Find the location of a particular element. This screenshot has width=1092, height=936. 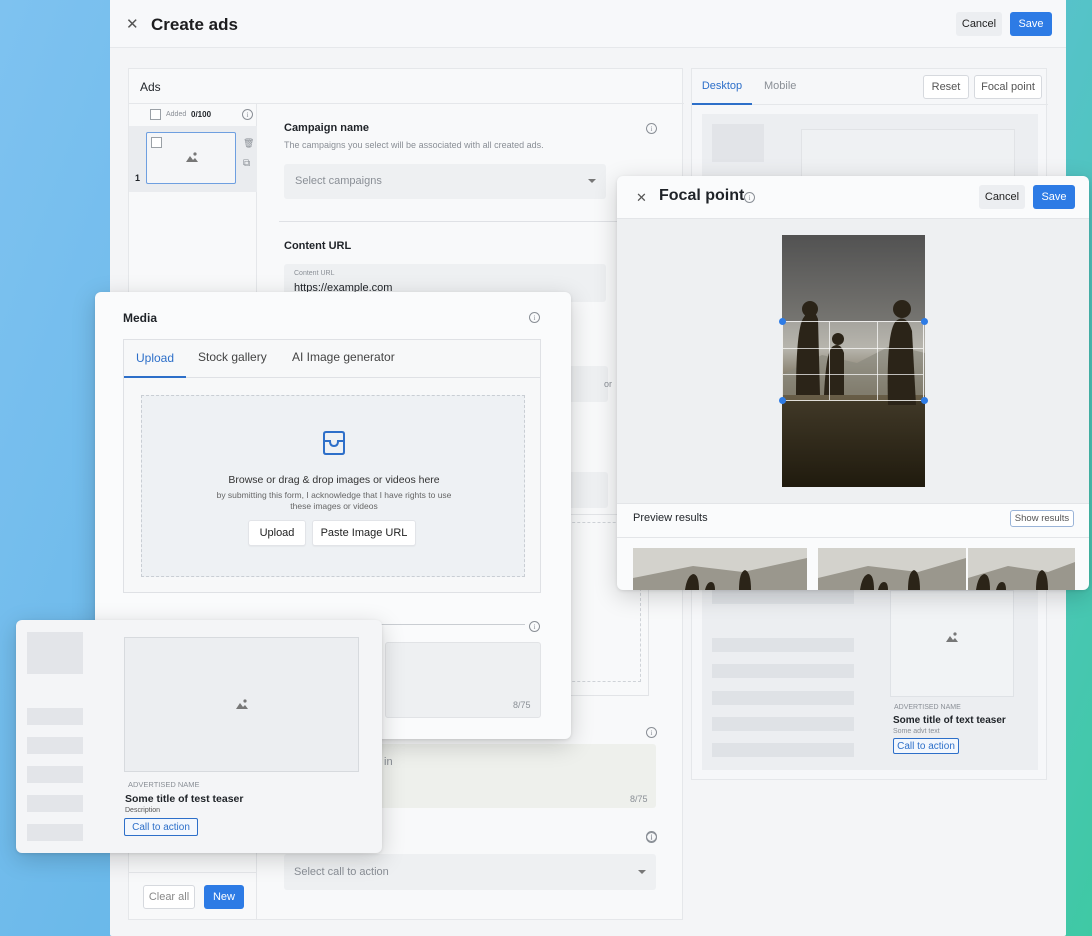

preview-teaser-image is located at coordinates (952, 643).